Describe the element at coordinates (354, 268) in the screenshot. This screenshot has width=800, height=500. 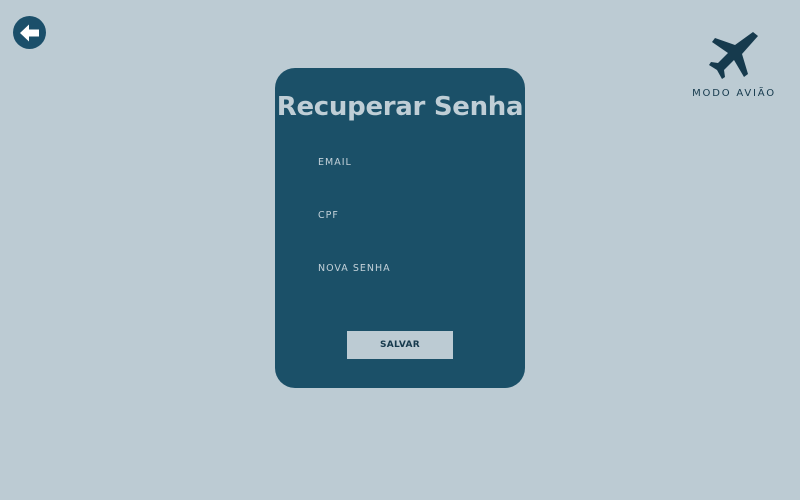
I see `new-password-label: NOVA SENHA` at that location.